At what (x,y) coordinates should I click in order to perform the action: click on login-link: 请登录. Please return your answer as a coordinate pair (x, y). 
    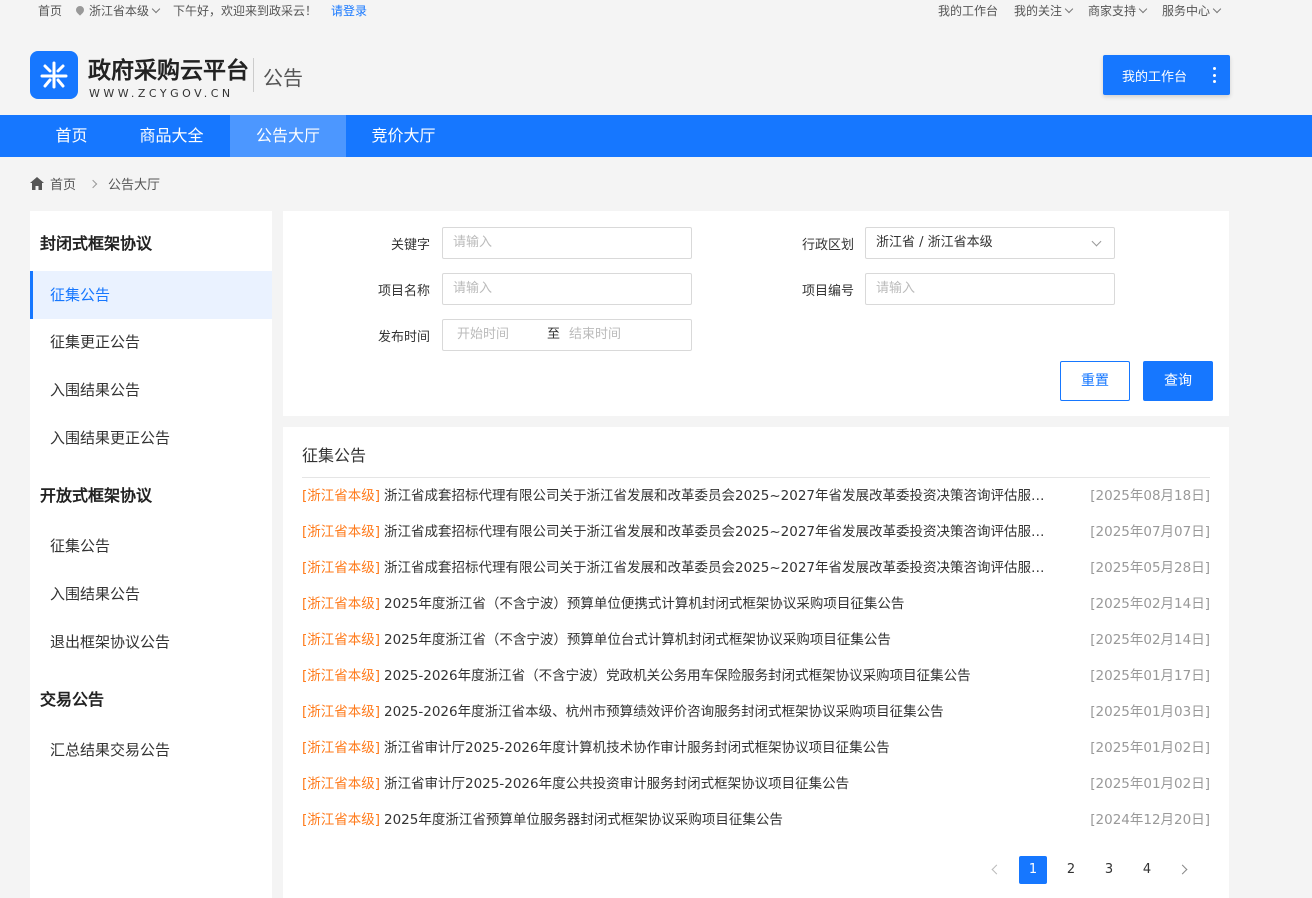
    Looking at the image, I should click on (349, 10).